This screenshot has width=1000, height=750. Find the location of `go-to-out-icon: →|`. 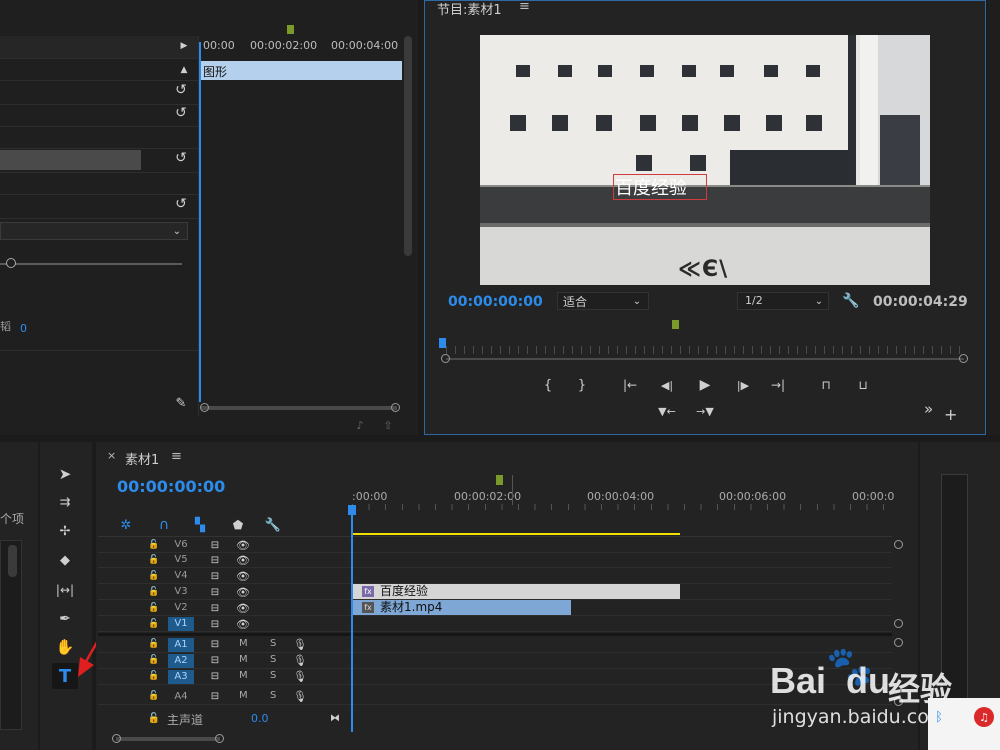

go-to-out-icon: →| is located at coordinates (778, 385).